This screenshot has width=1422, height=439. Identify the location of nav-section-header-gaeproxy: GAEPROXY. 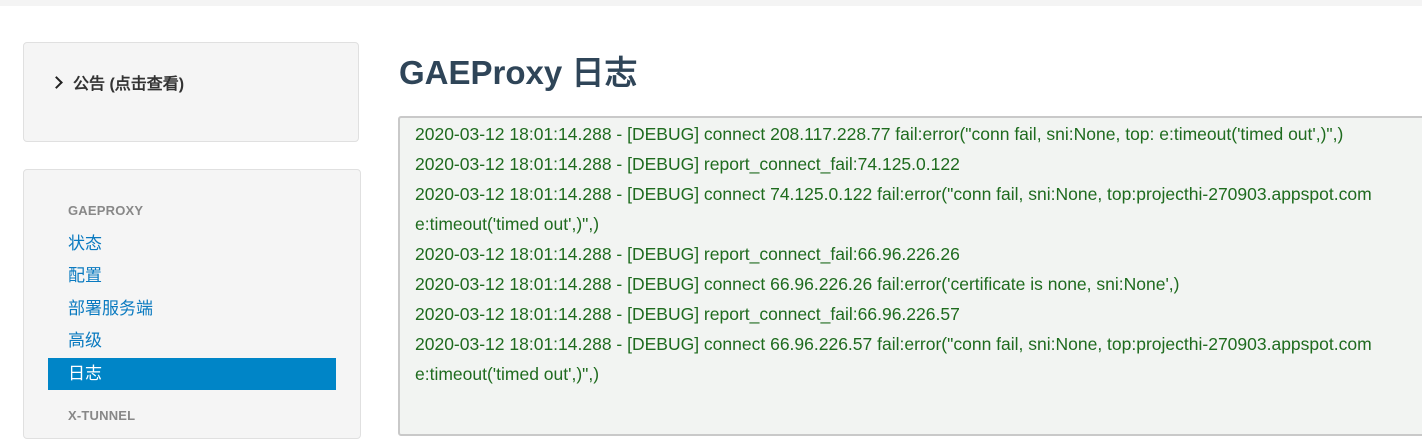
(106, 210).